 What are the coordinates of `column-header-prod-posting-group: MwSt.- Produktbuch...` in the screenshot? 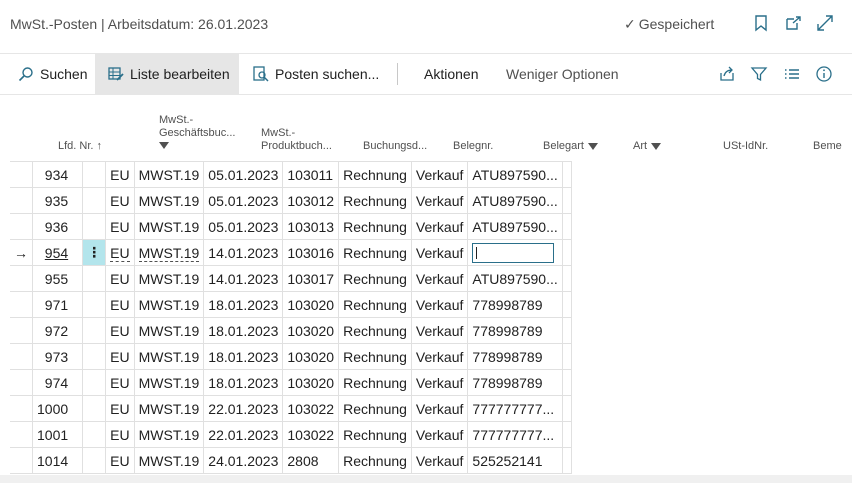 It's located at (306, 127).